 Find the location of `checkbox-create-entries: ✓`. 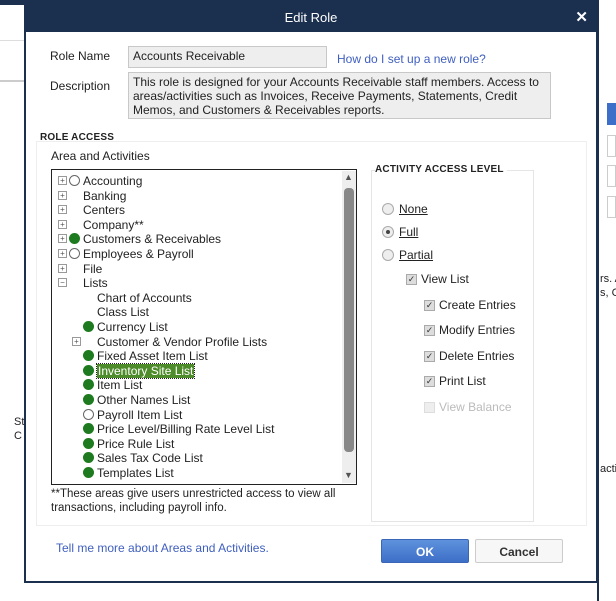

checkbox-create-entries: ✓ is located at coordinates (429, 305).